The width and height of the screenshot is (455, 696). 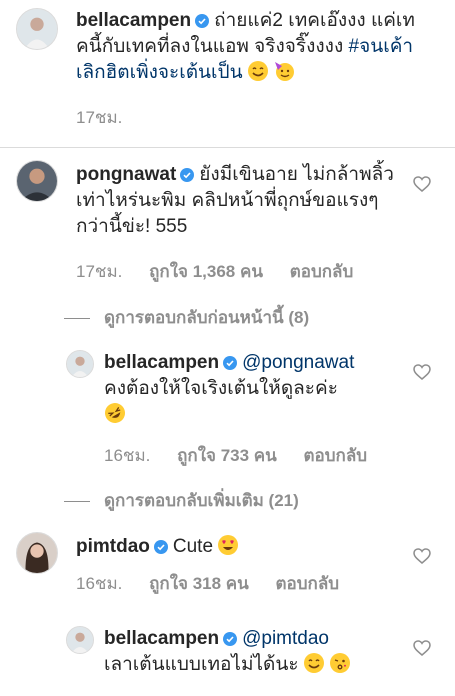 What do you see at coordinates (228, 545) in the screenshot?
I see `heart-eyes-emoji-icon` at bounding box center [228, 545].